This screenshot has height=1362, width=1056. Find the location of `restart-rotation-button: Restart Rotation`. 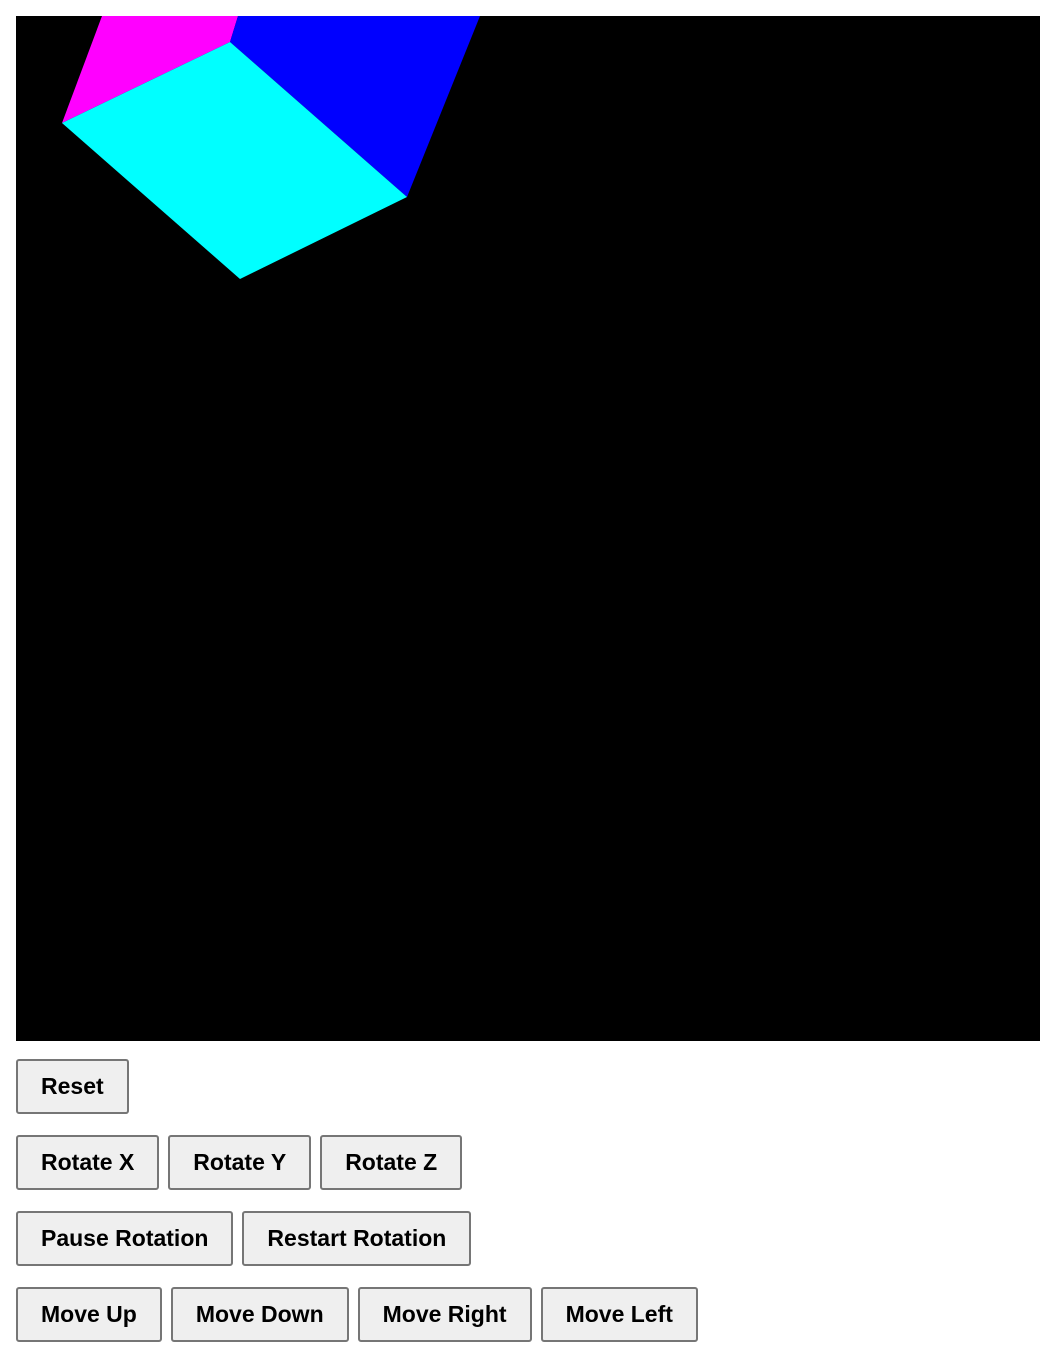

restart-rotation-button: Restart Rotation is located at coordinates (357, 1238).